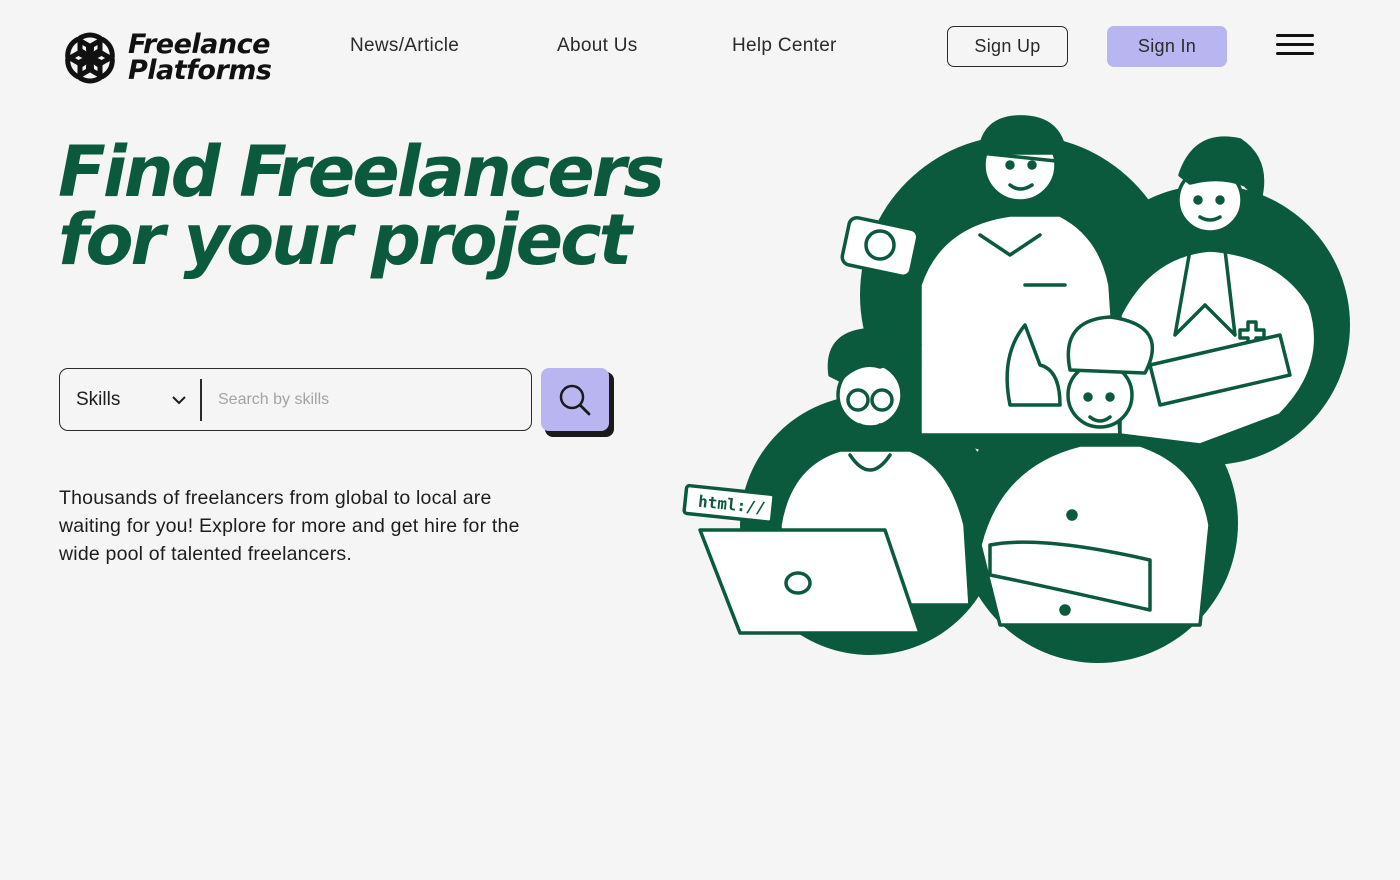 This screenshot has height=880, width=1400. I want to click on skills-filter-dropdown: Skills, so click(98, 399).